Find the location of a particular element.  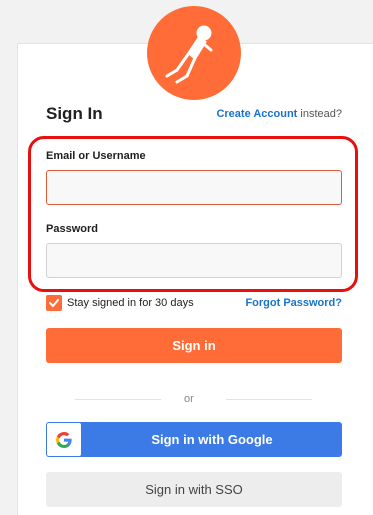

sso-signin-button: Sign in with SSO is located at coordinates (194, 489).